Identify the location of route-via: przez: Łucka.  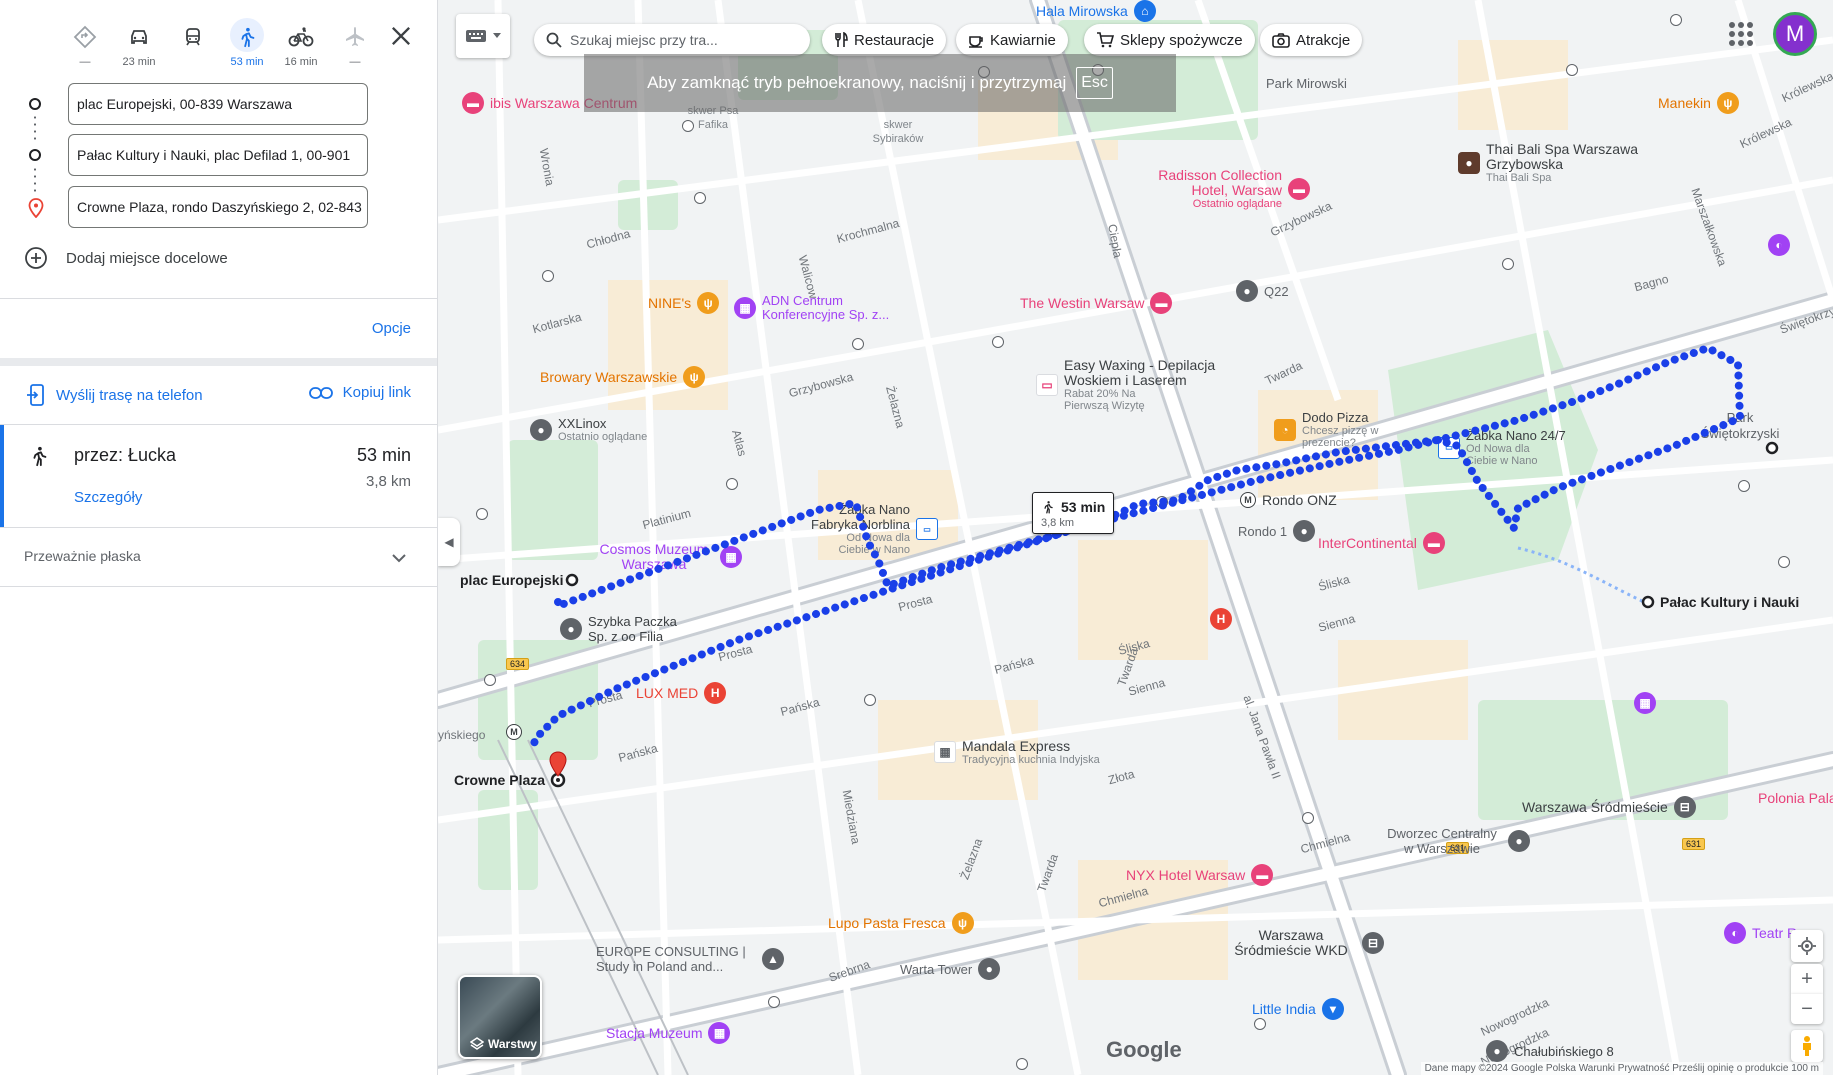
(125, 455).